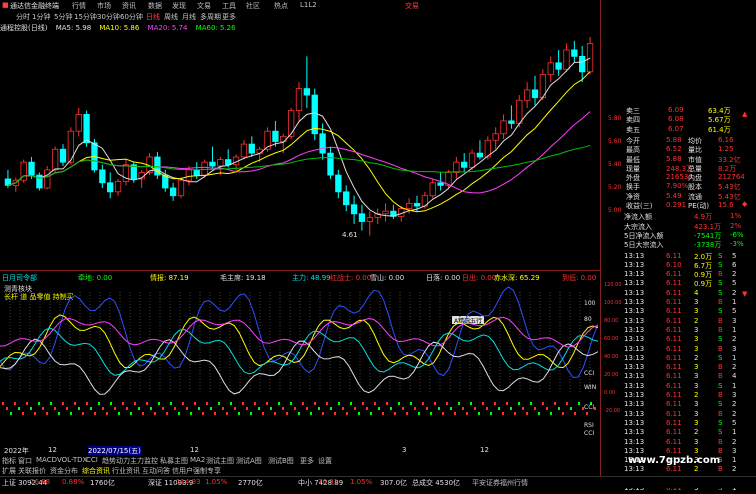 The width and height of the screenshot is (756, 494). What do you see at coordinates (85, 17) in the screenshot?
I see `tf-15min: 15分钟` at bounding box center [85, 17].